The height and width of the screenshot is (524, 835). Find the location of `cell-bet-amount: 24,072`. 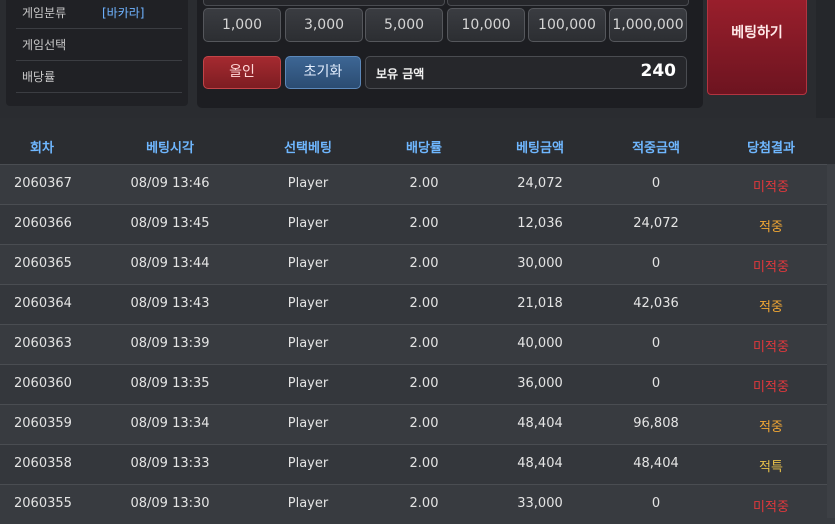

cell-bet-amount: 24,072 is located at coordinates (540, 183).